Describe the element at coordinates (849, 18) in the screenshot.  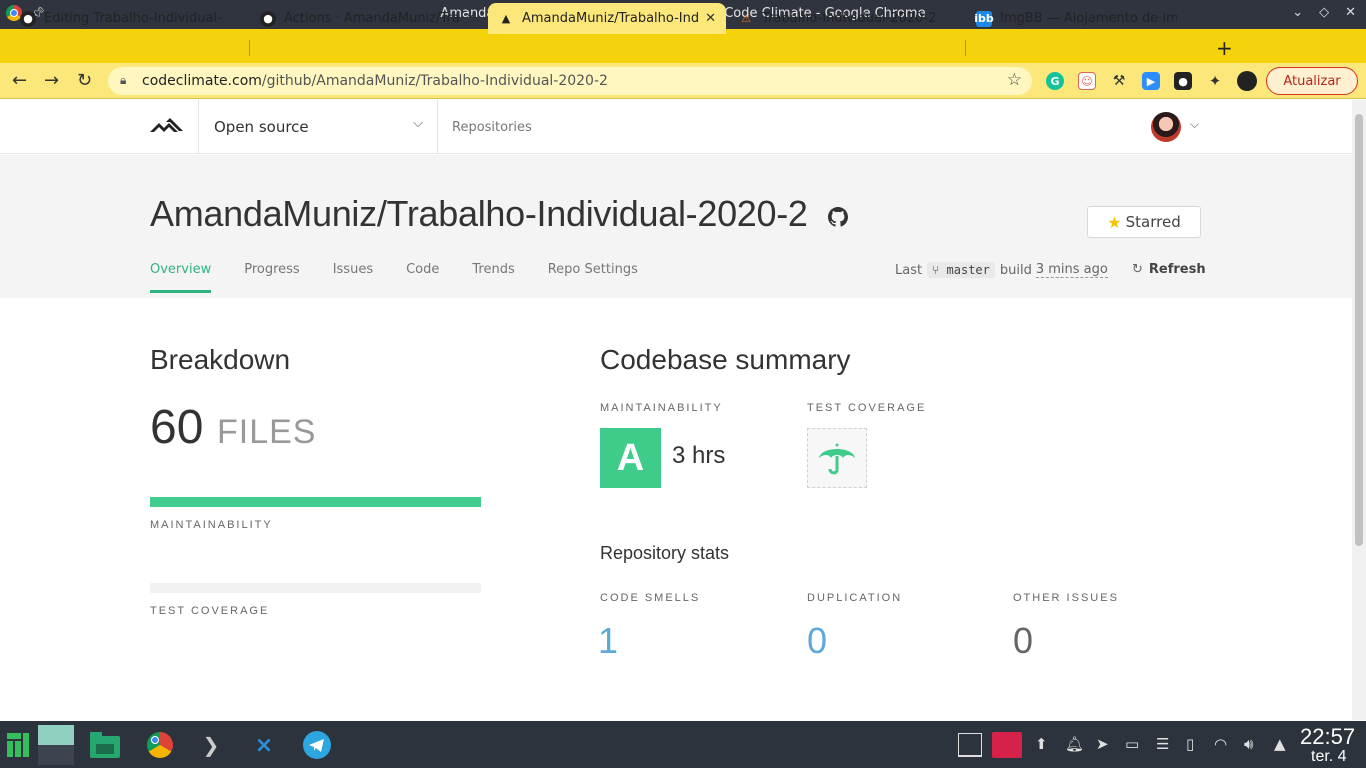
I see `tab-label: Trabalho-Individual-2020-2 - A` at that location.